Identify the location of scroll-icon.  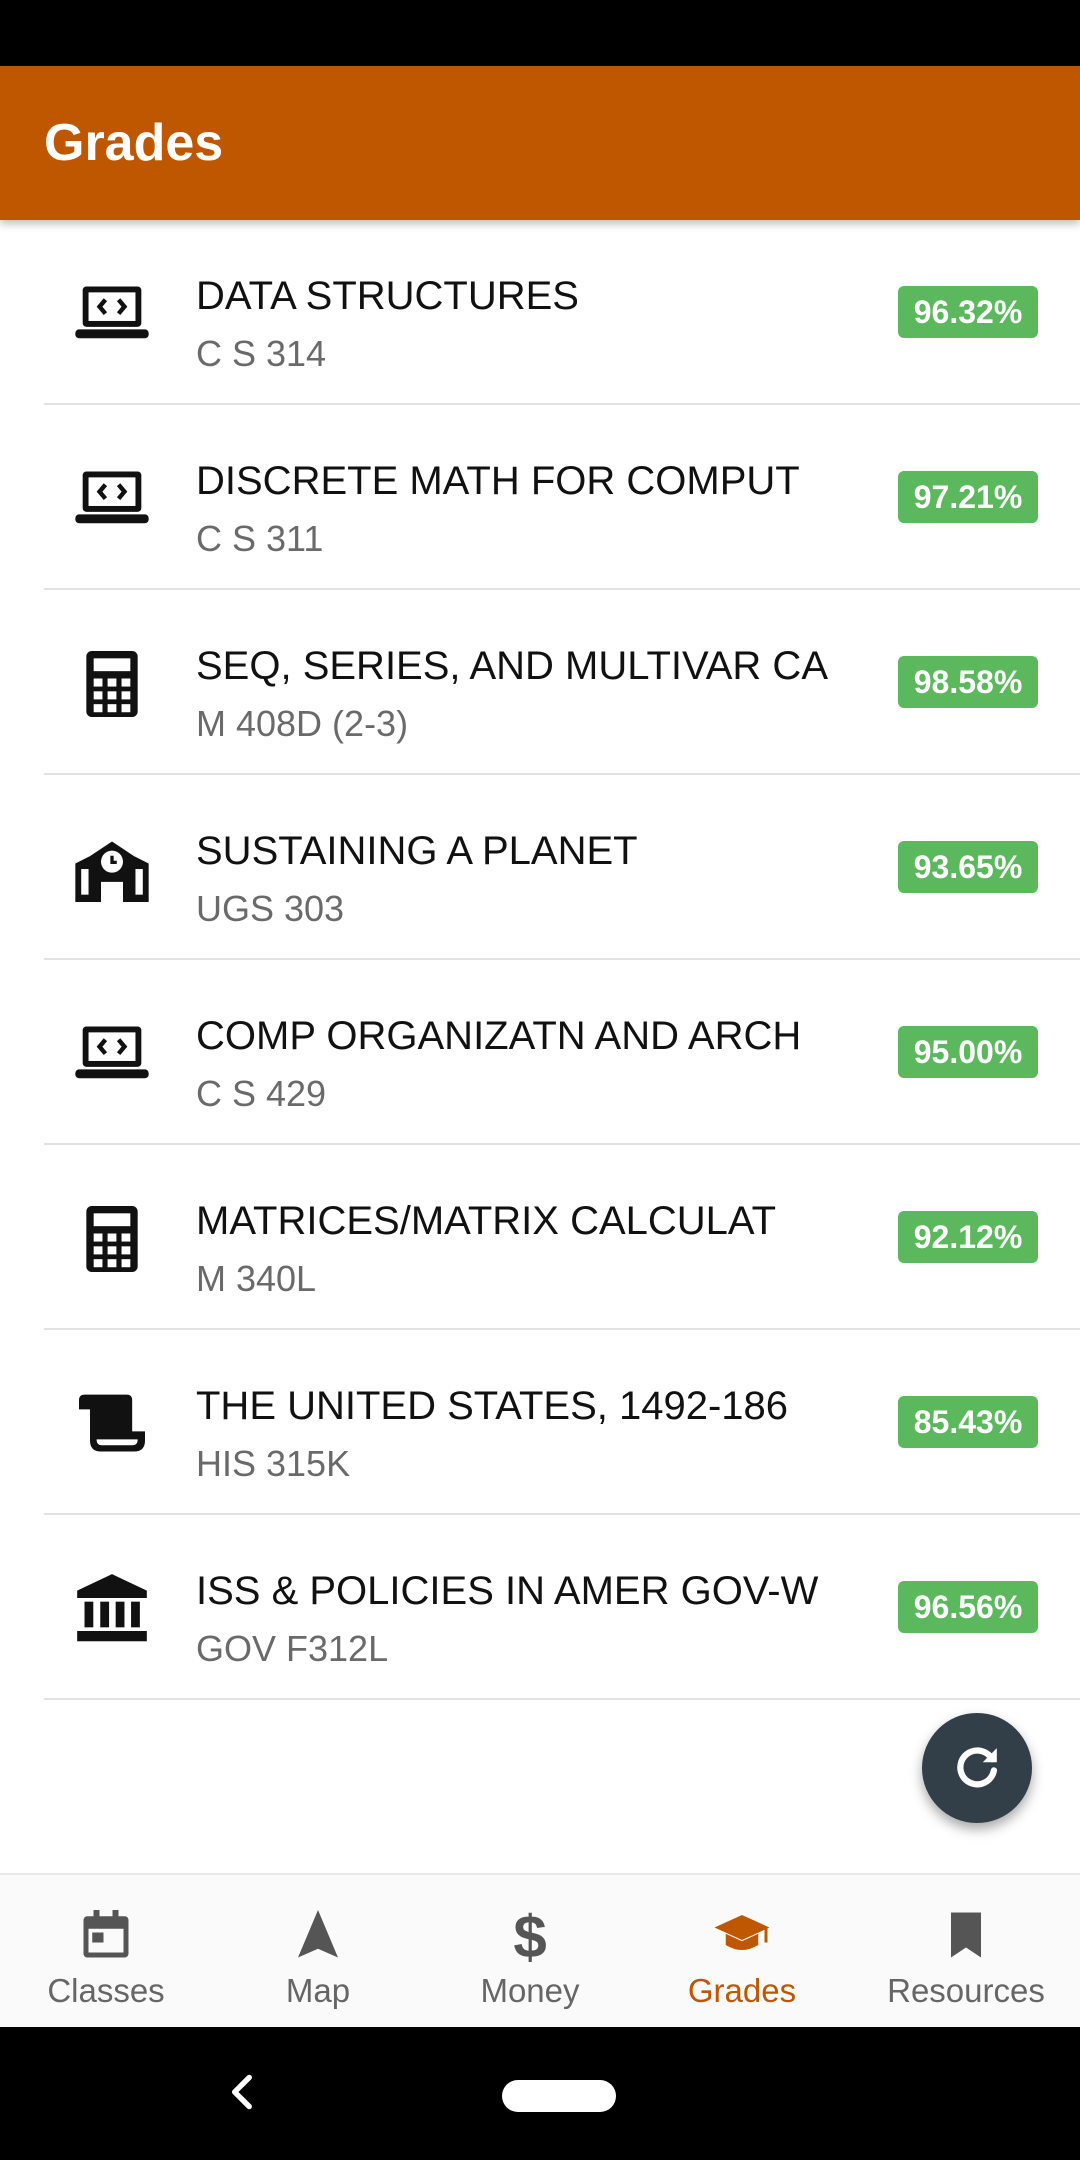
(112, 1424).